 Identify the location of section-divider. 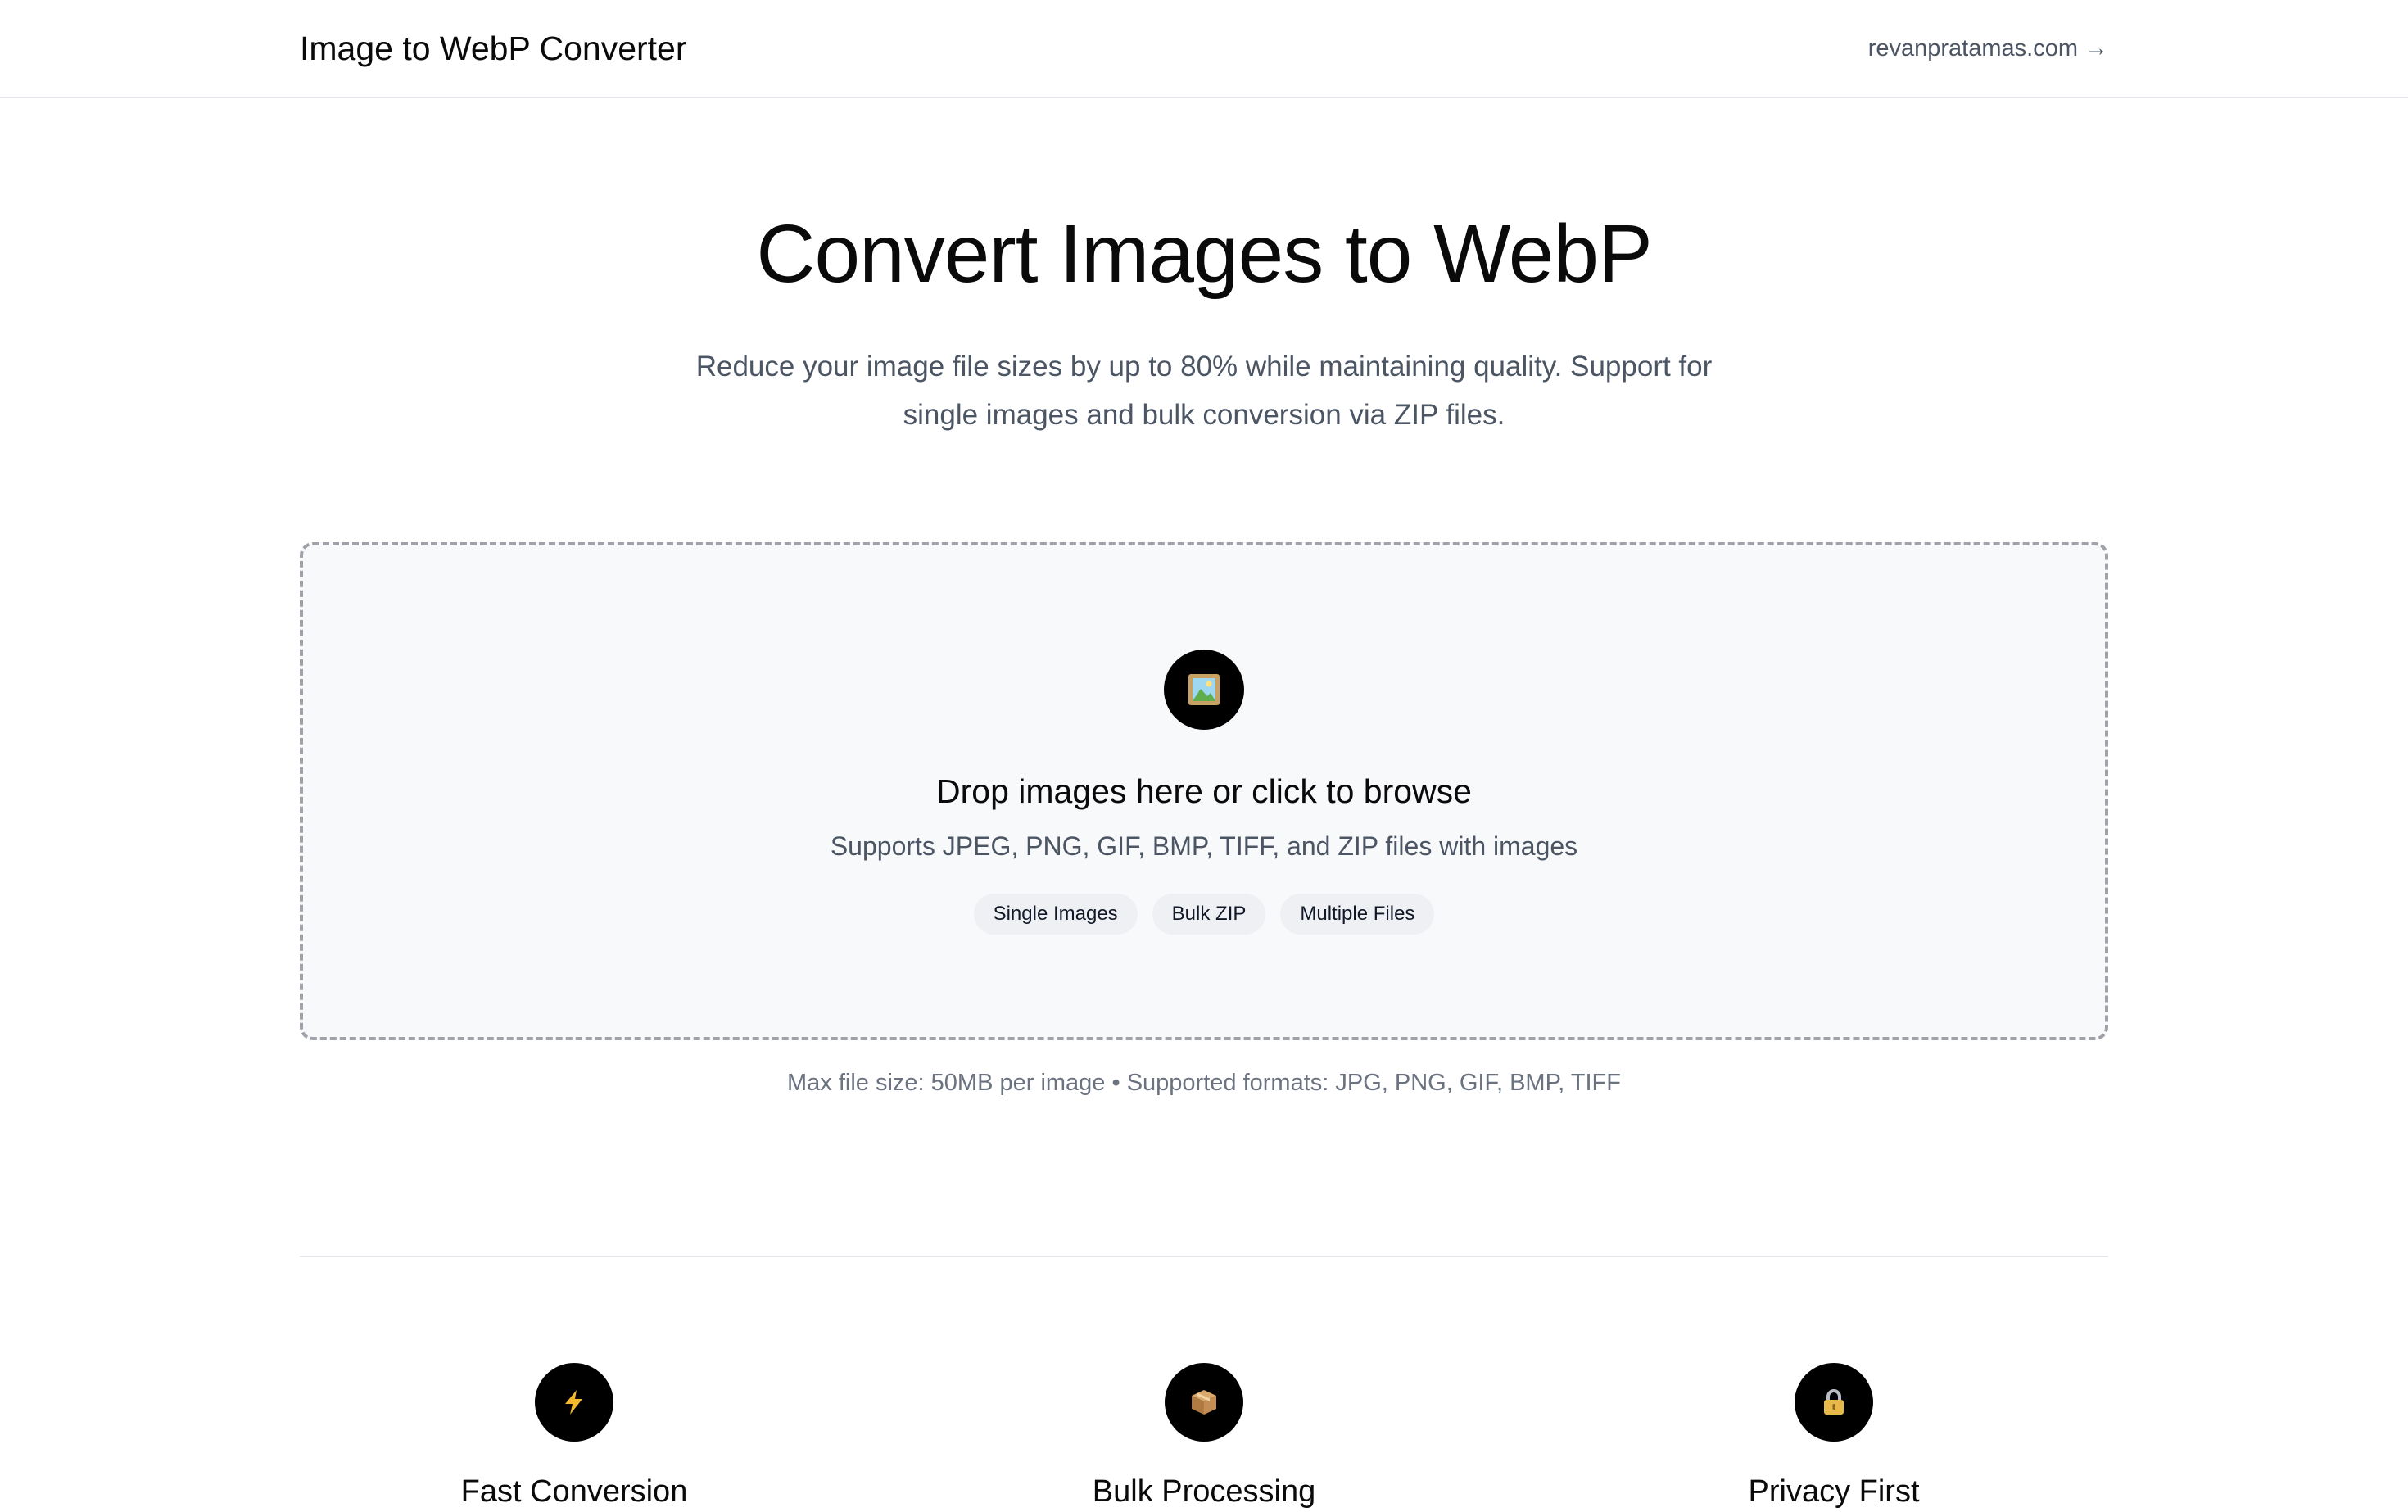
(1204, 1256).